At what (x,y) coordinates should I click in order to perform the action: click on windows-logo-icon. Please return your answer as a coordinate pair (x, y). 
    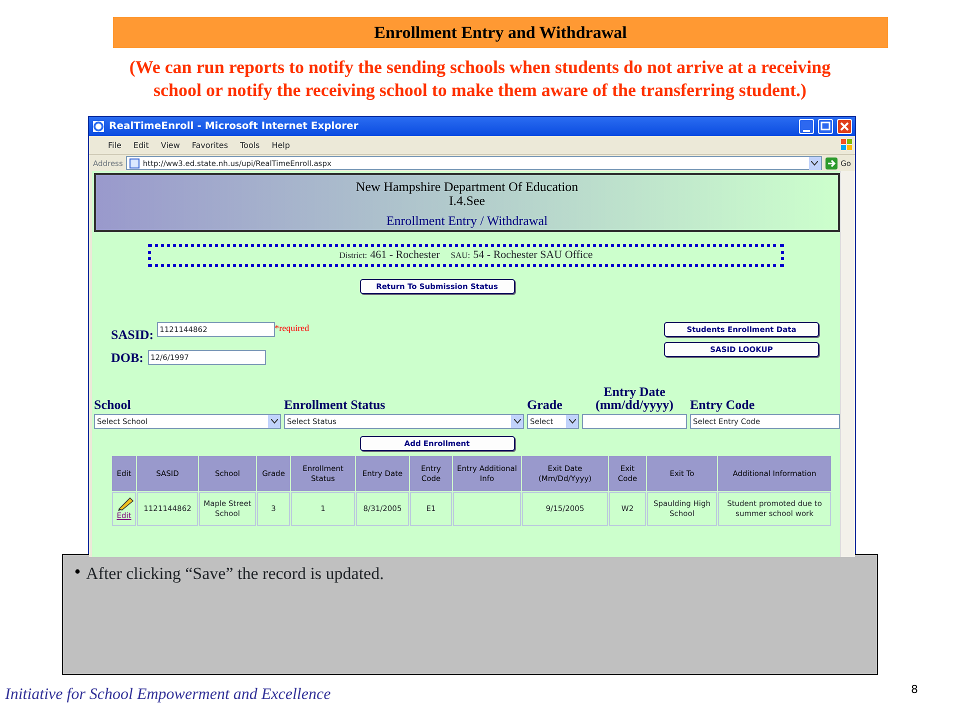
    Looking at the image, I should click on (847, 145).